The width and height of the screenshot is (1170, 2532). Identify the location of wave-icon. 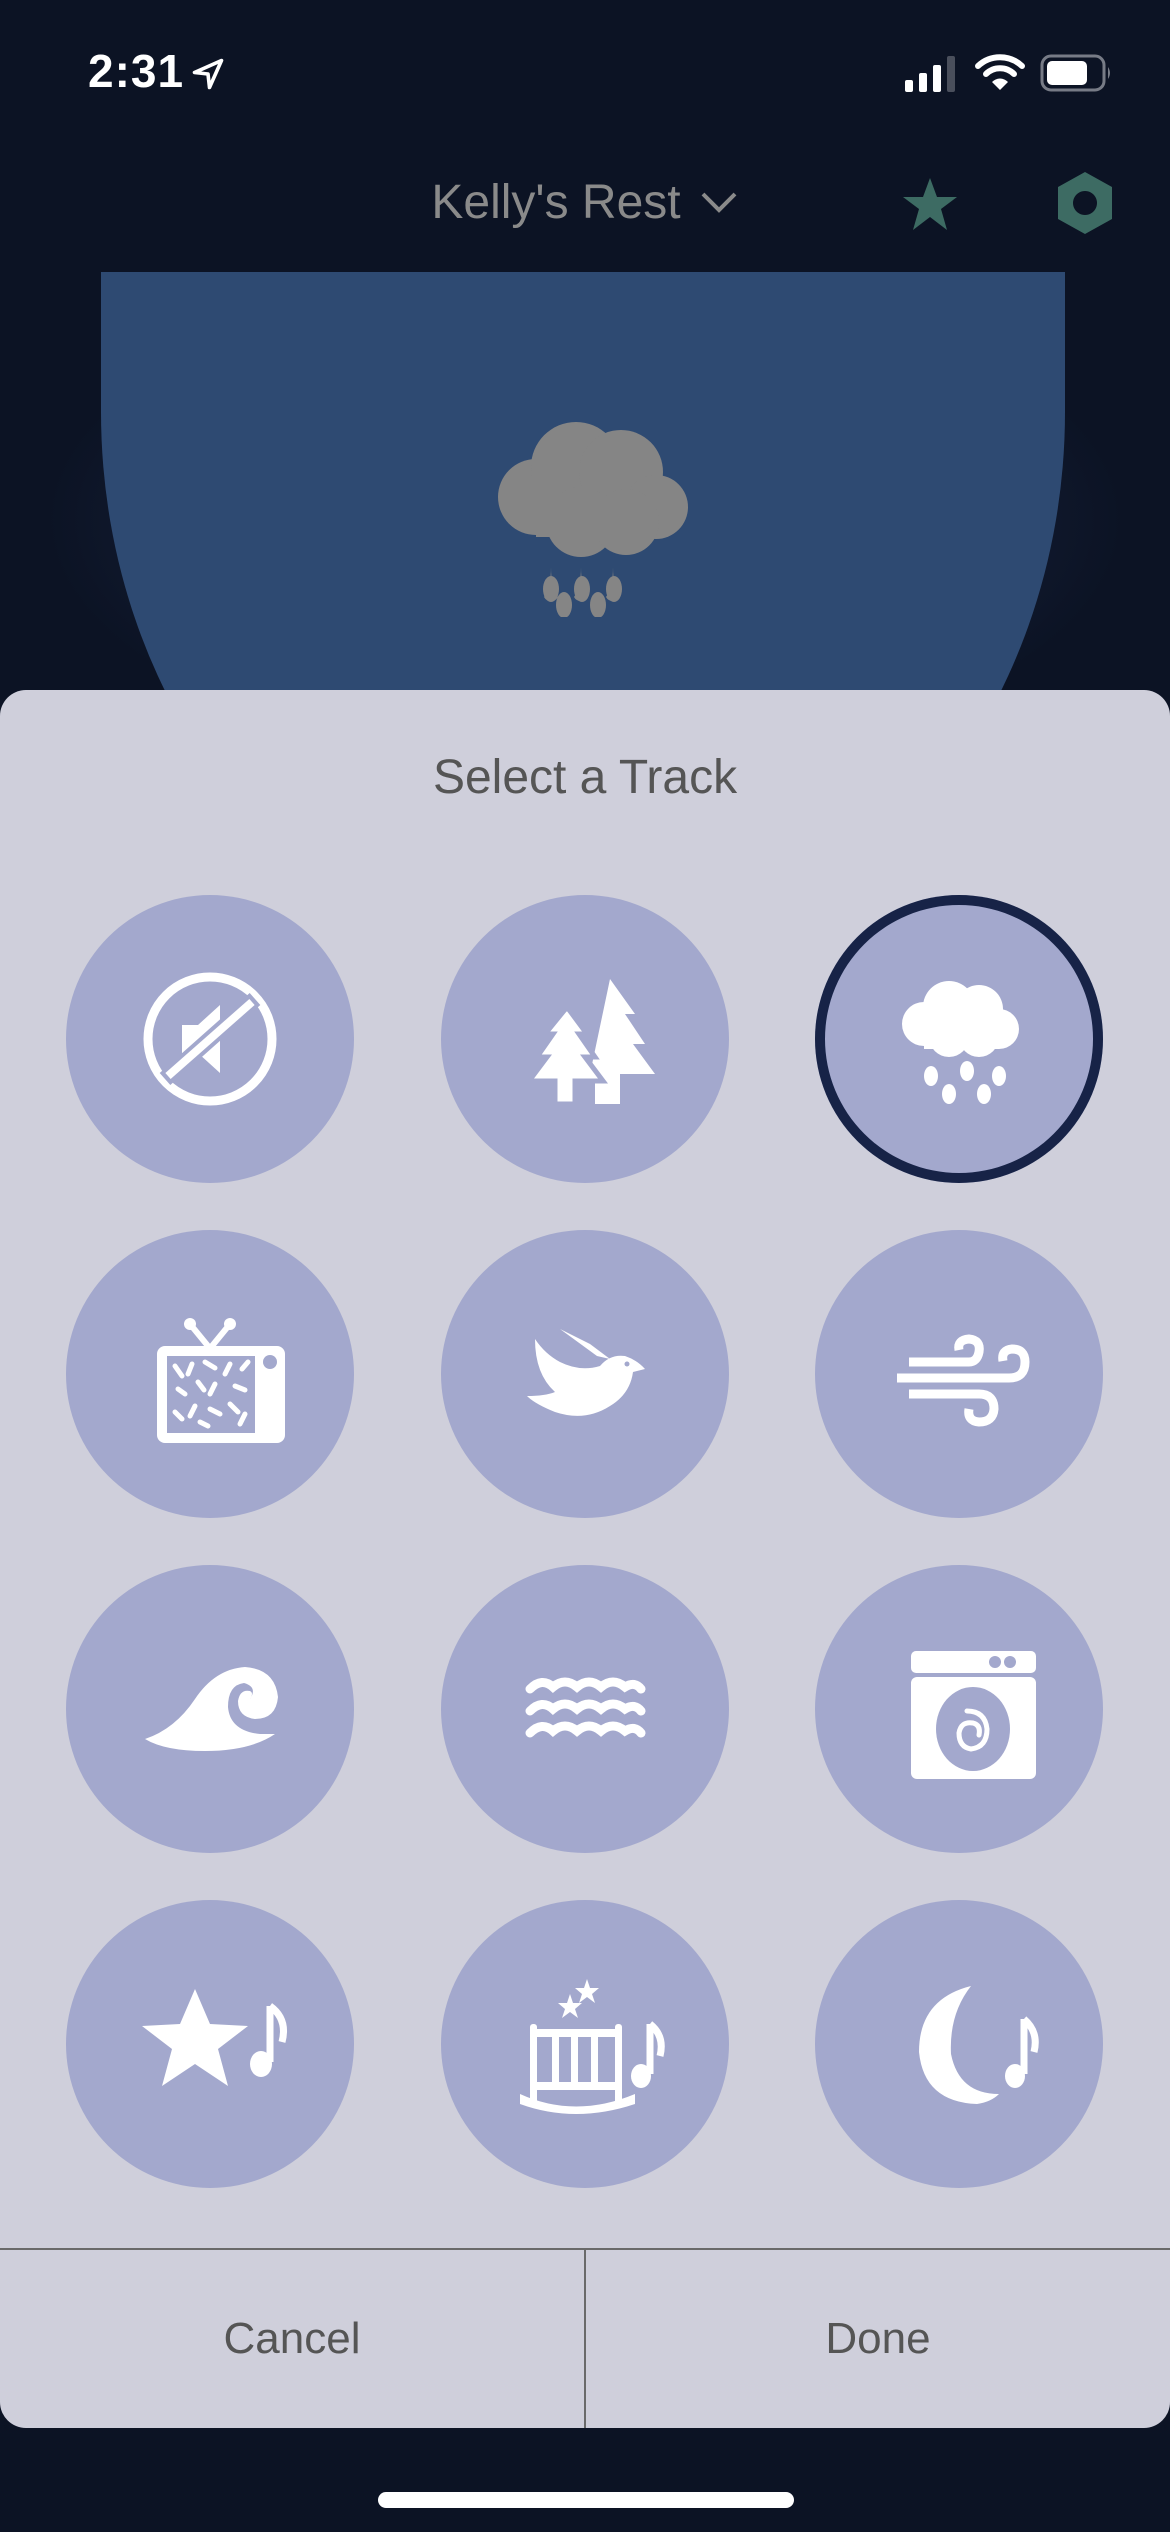
(211, 1709).